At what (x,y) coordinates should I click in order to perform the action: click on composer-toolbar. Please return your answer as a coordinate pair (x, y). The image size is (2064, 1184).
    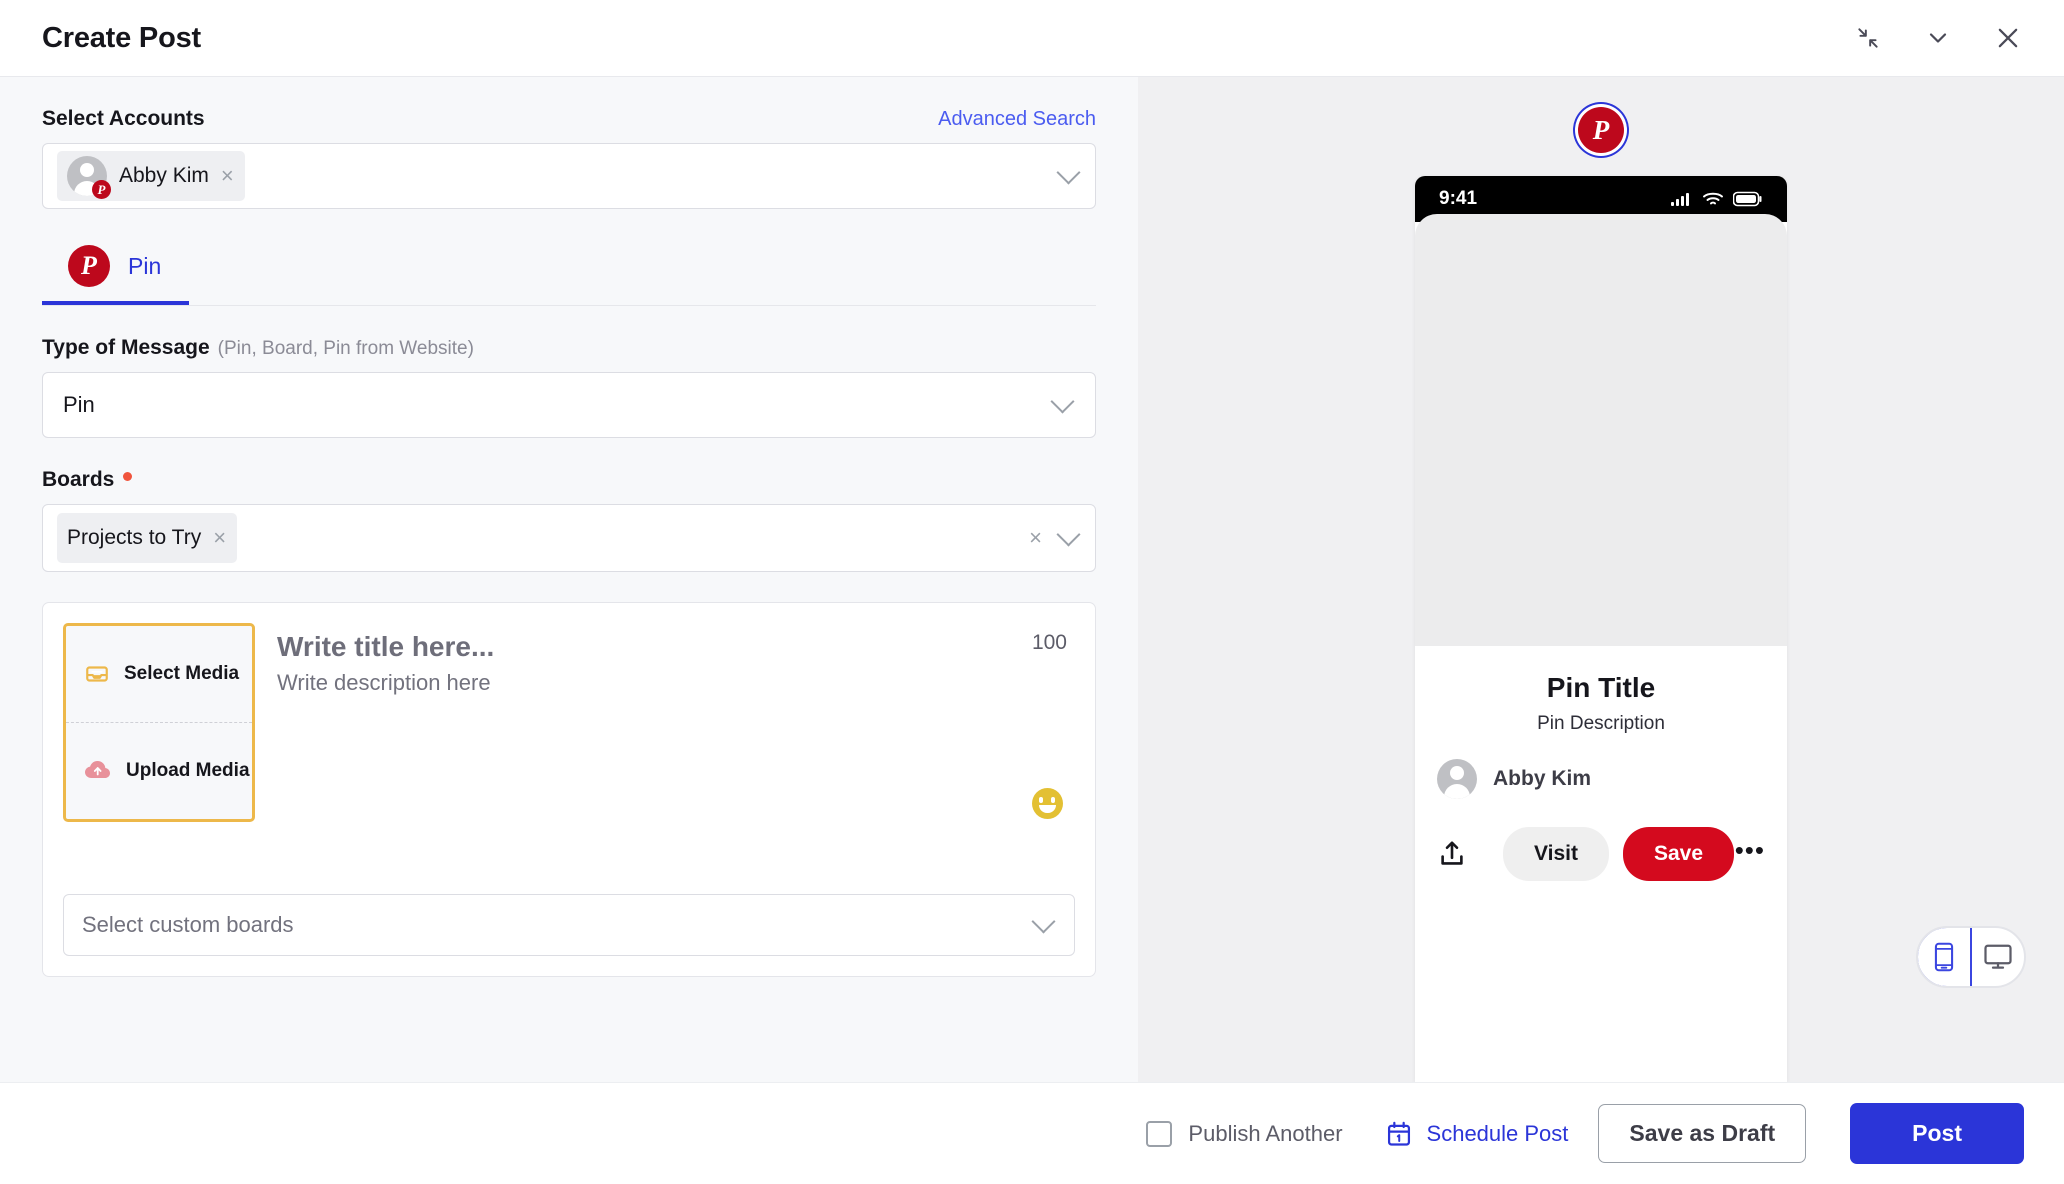
    Looking at the image, I should click on (676, 803).